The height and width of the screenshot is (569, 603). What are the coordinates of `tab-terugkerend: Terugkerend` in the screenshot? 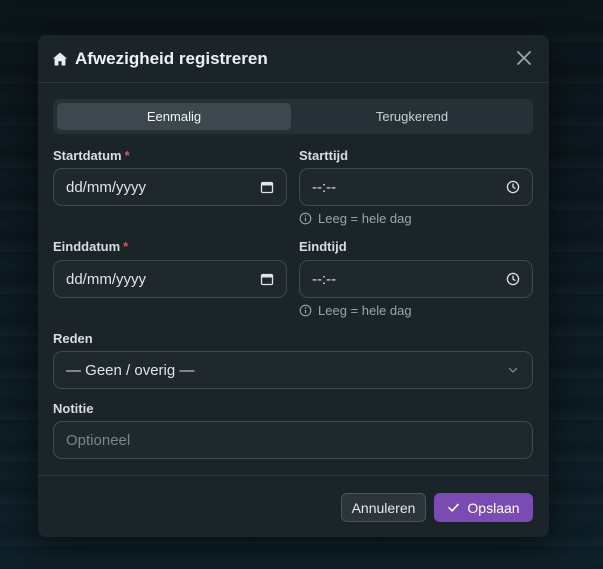 It's located at (412, 116).